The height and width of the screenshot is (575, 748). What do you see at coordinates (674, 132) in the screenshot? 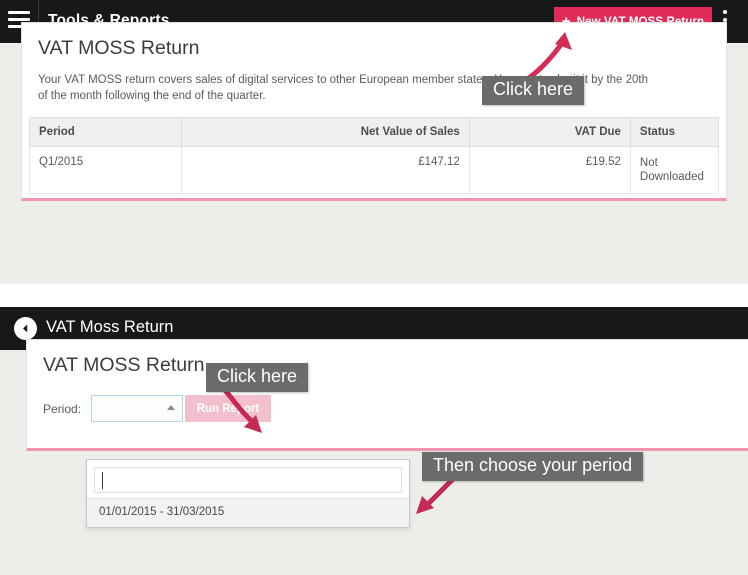
I see `column-header-status: Status` at bounding box center [674, 132].